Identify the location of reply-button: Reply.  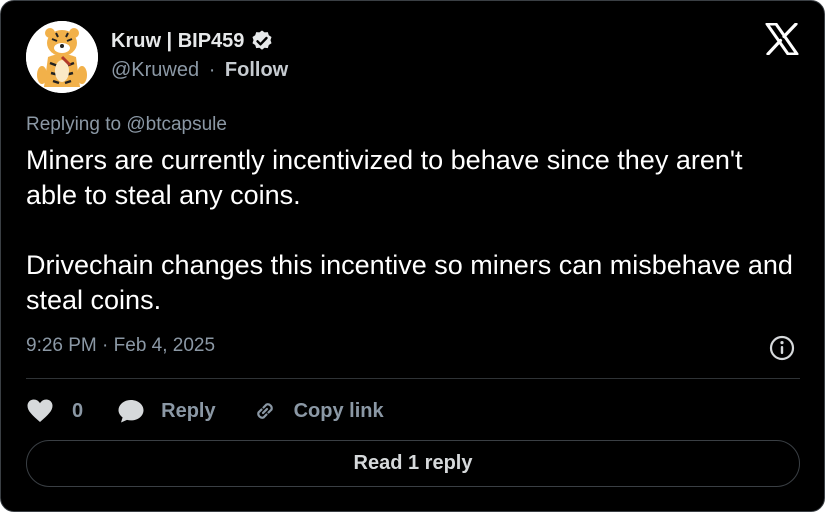
(166, 411).